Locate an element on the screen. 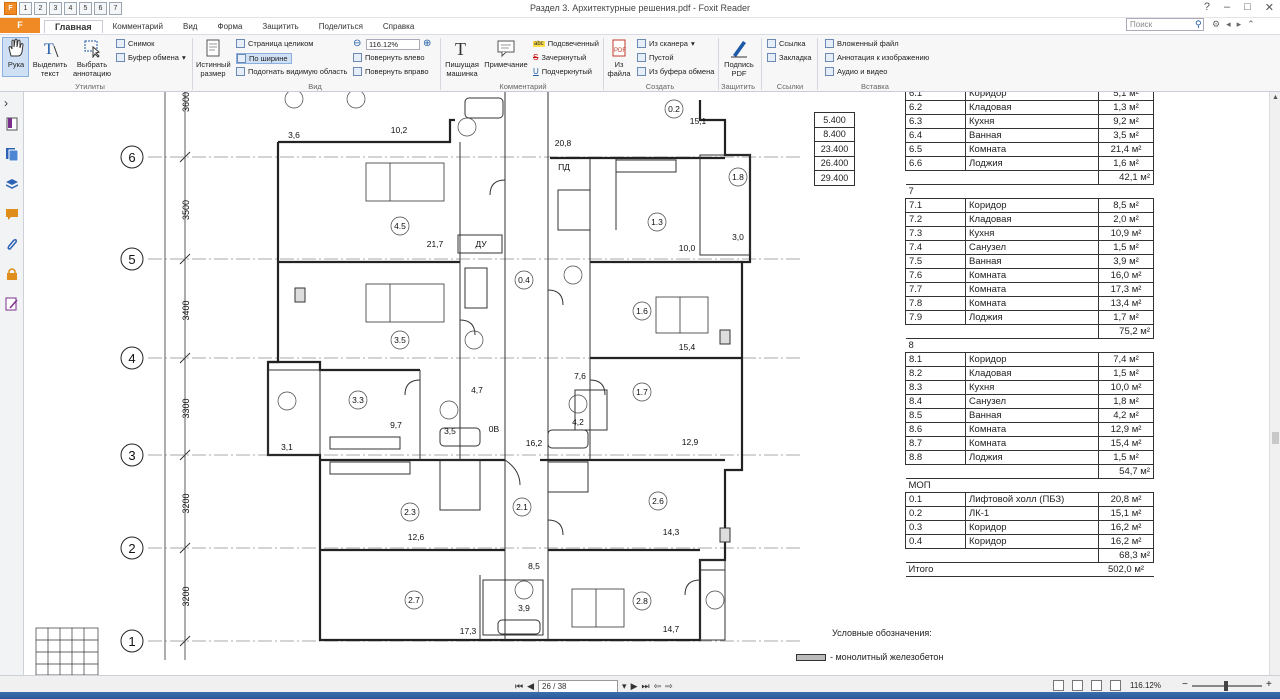 This screenshot has width=1280, height=699. note-button: Примечание is located at coordinates (506, 53).